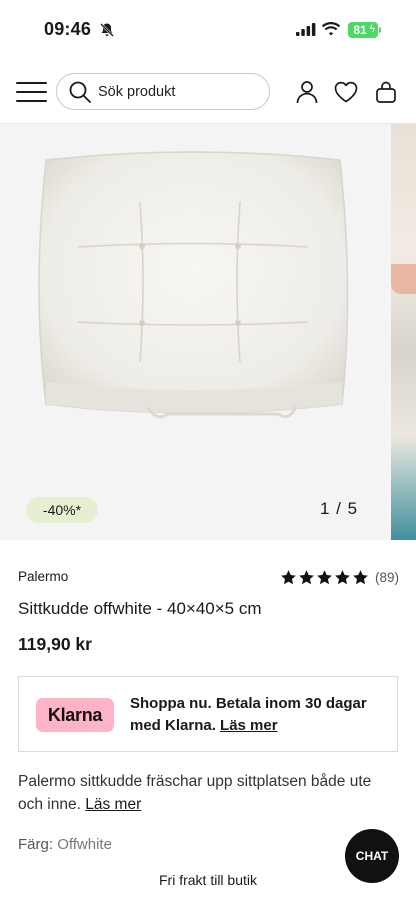  I want to click on product-rating: (89), so click(339, 577).